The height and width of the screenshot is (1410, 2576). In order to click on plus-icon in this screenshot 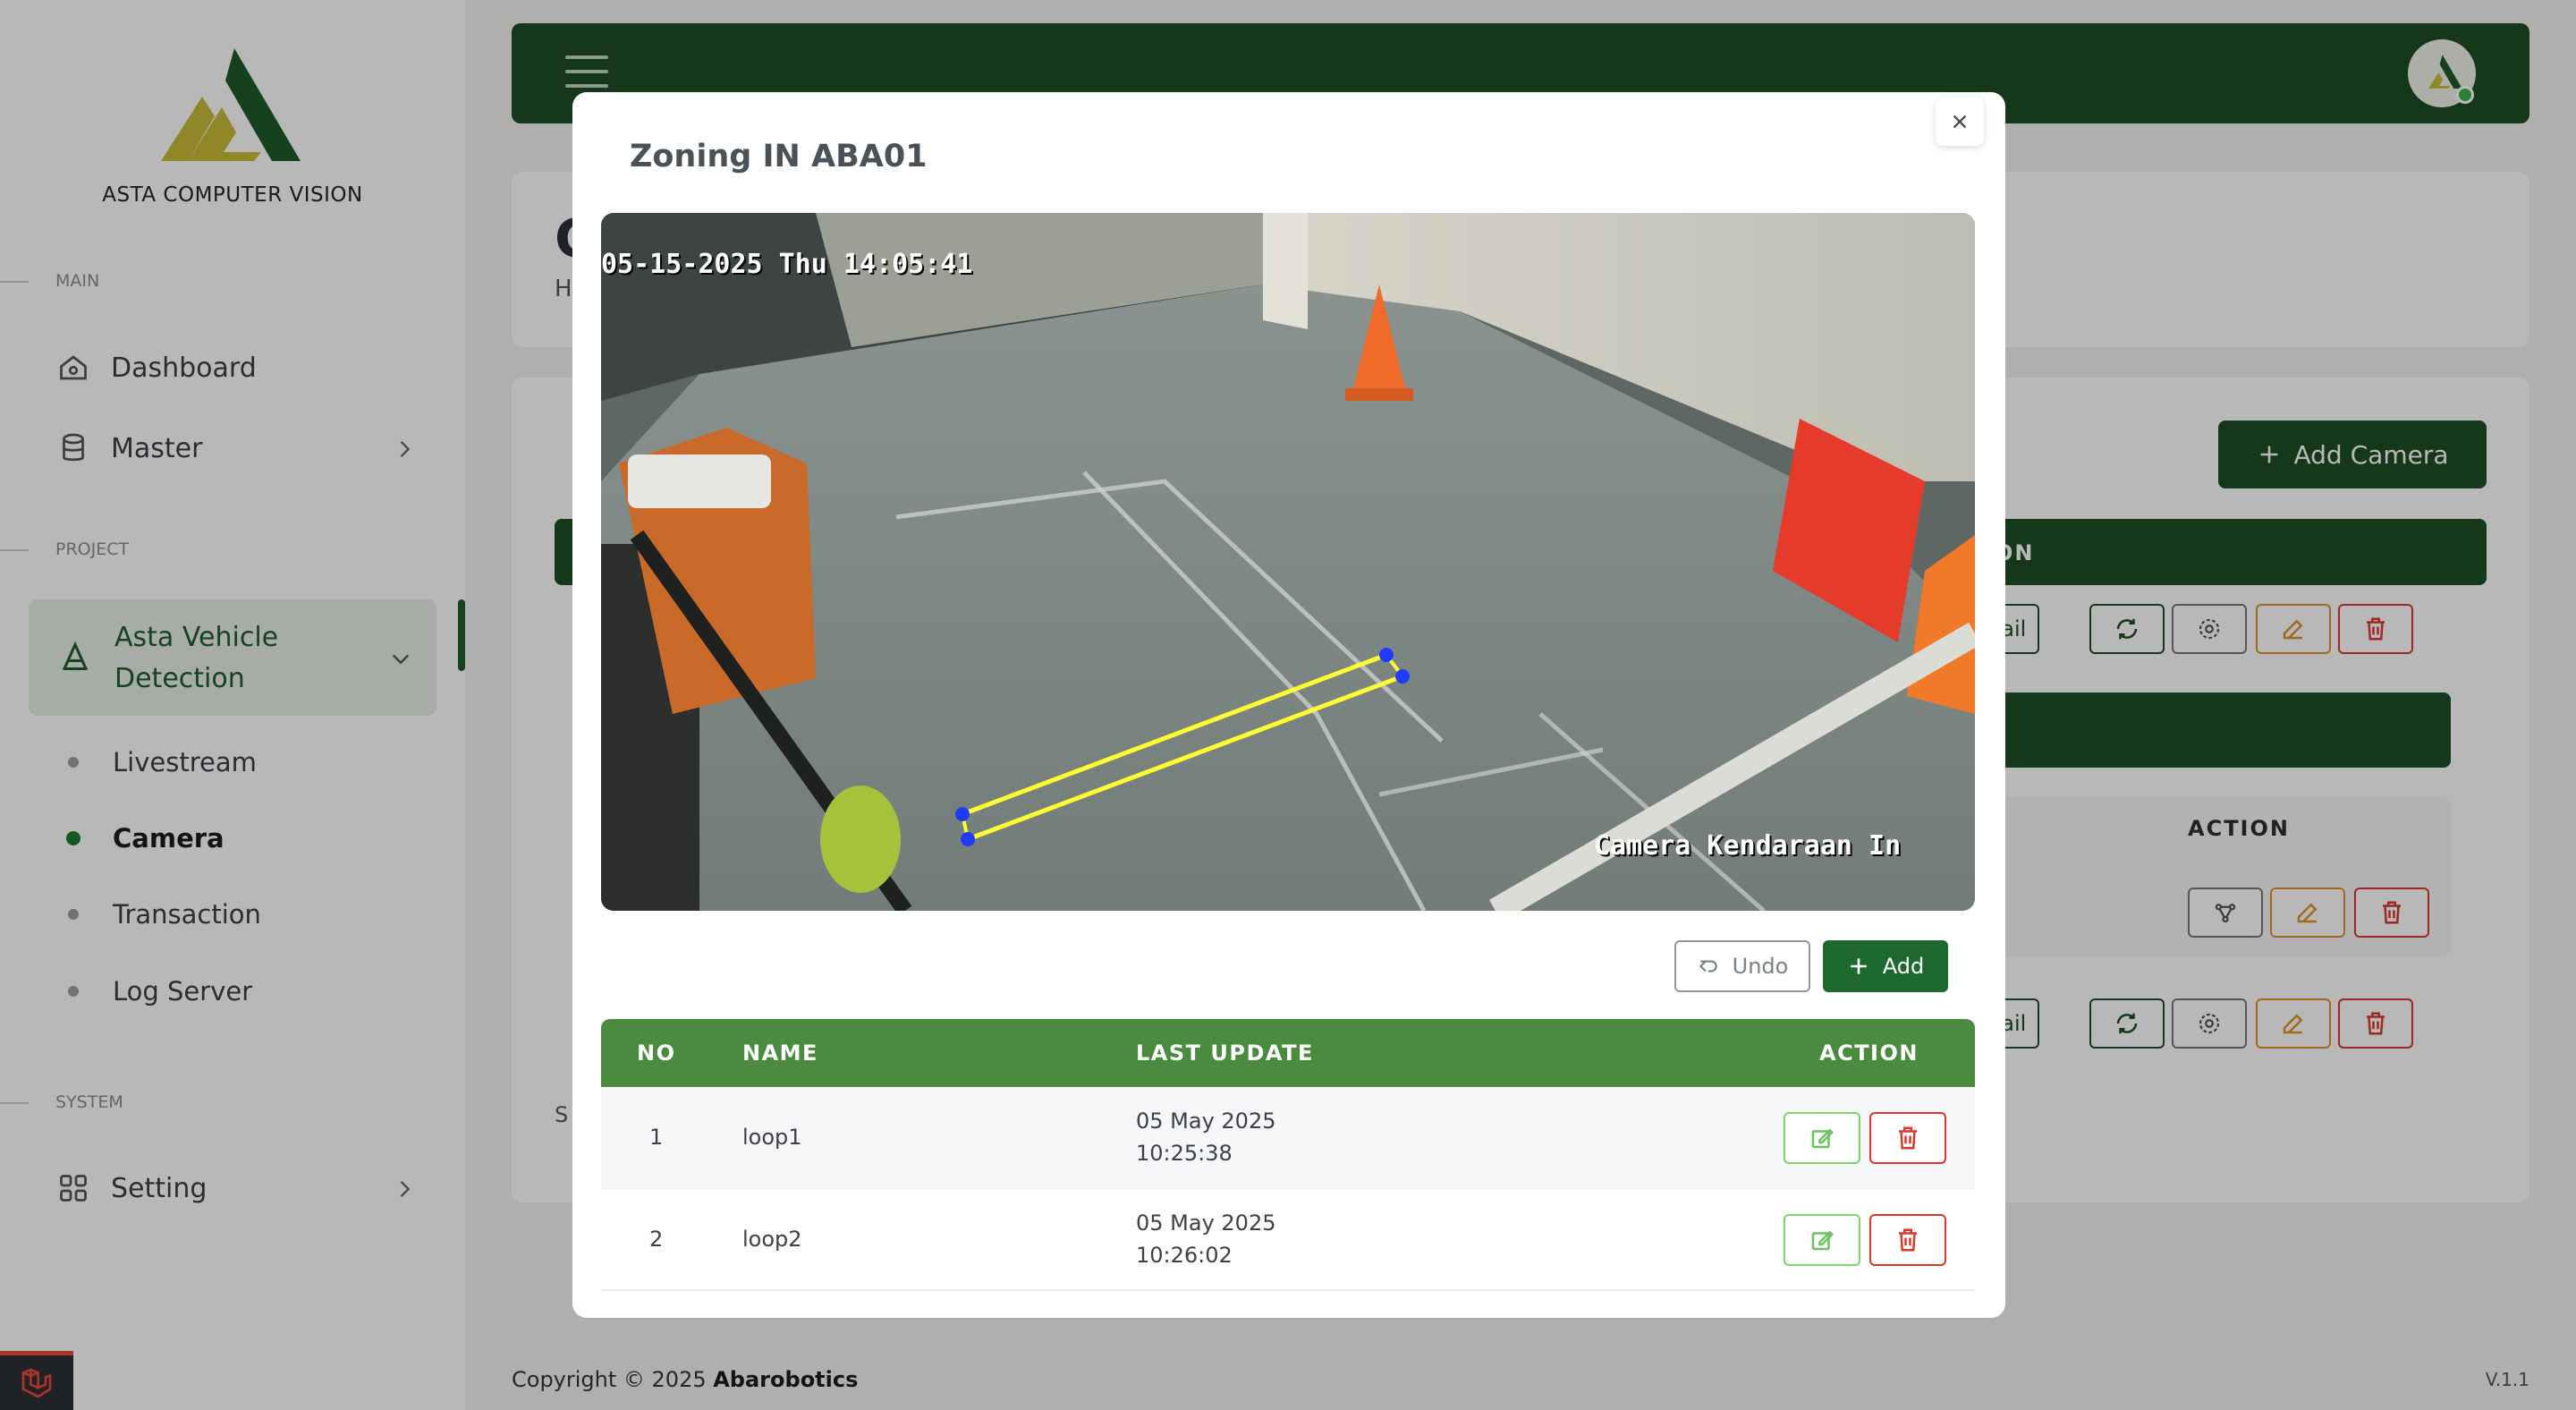, I will do `click(1859, 966)`.